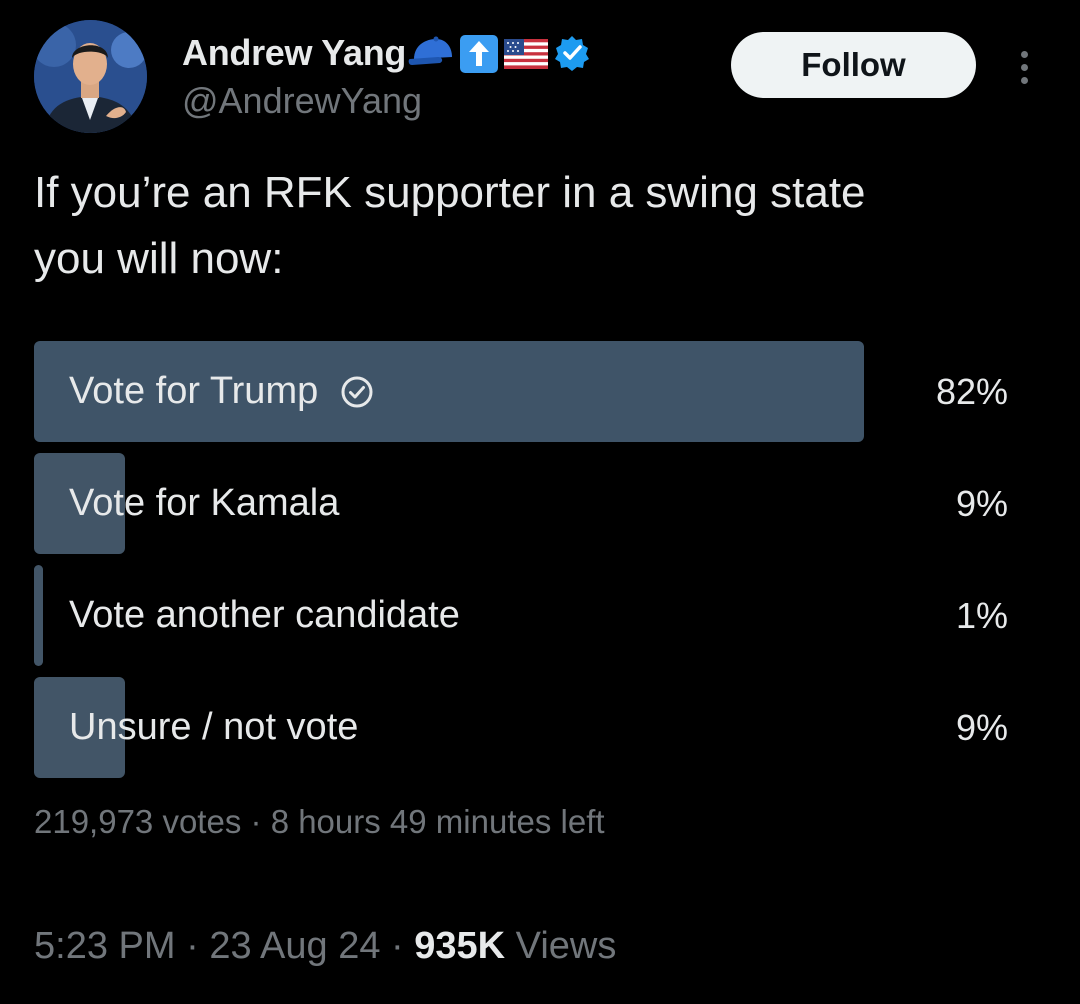  What do you see at coordinates (105, 946) in the screenshot?
I see `tweet-time: 5:23 PM` at bounding box center [105, 946].